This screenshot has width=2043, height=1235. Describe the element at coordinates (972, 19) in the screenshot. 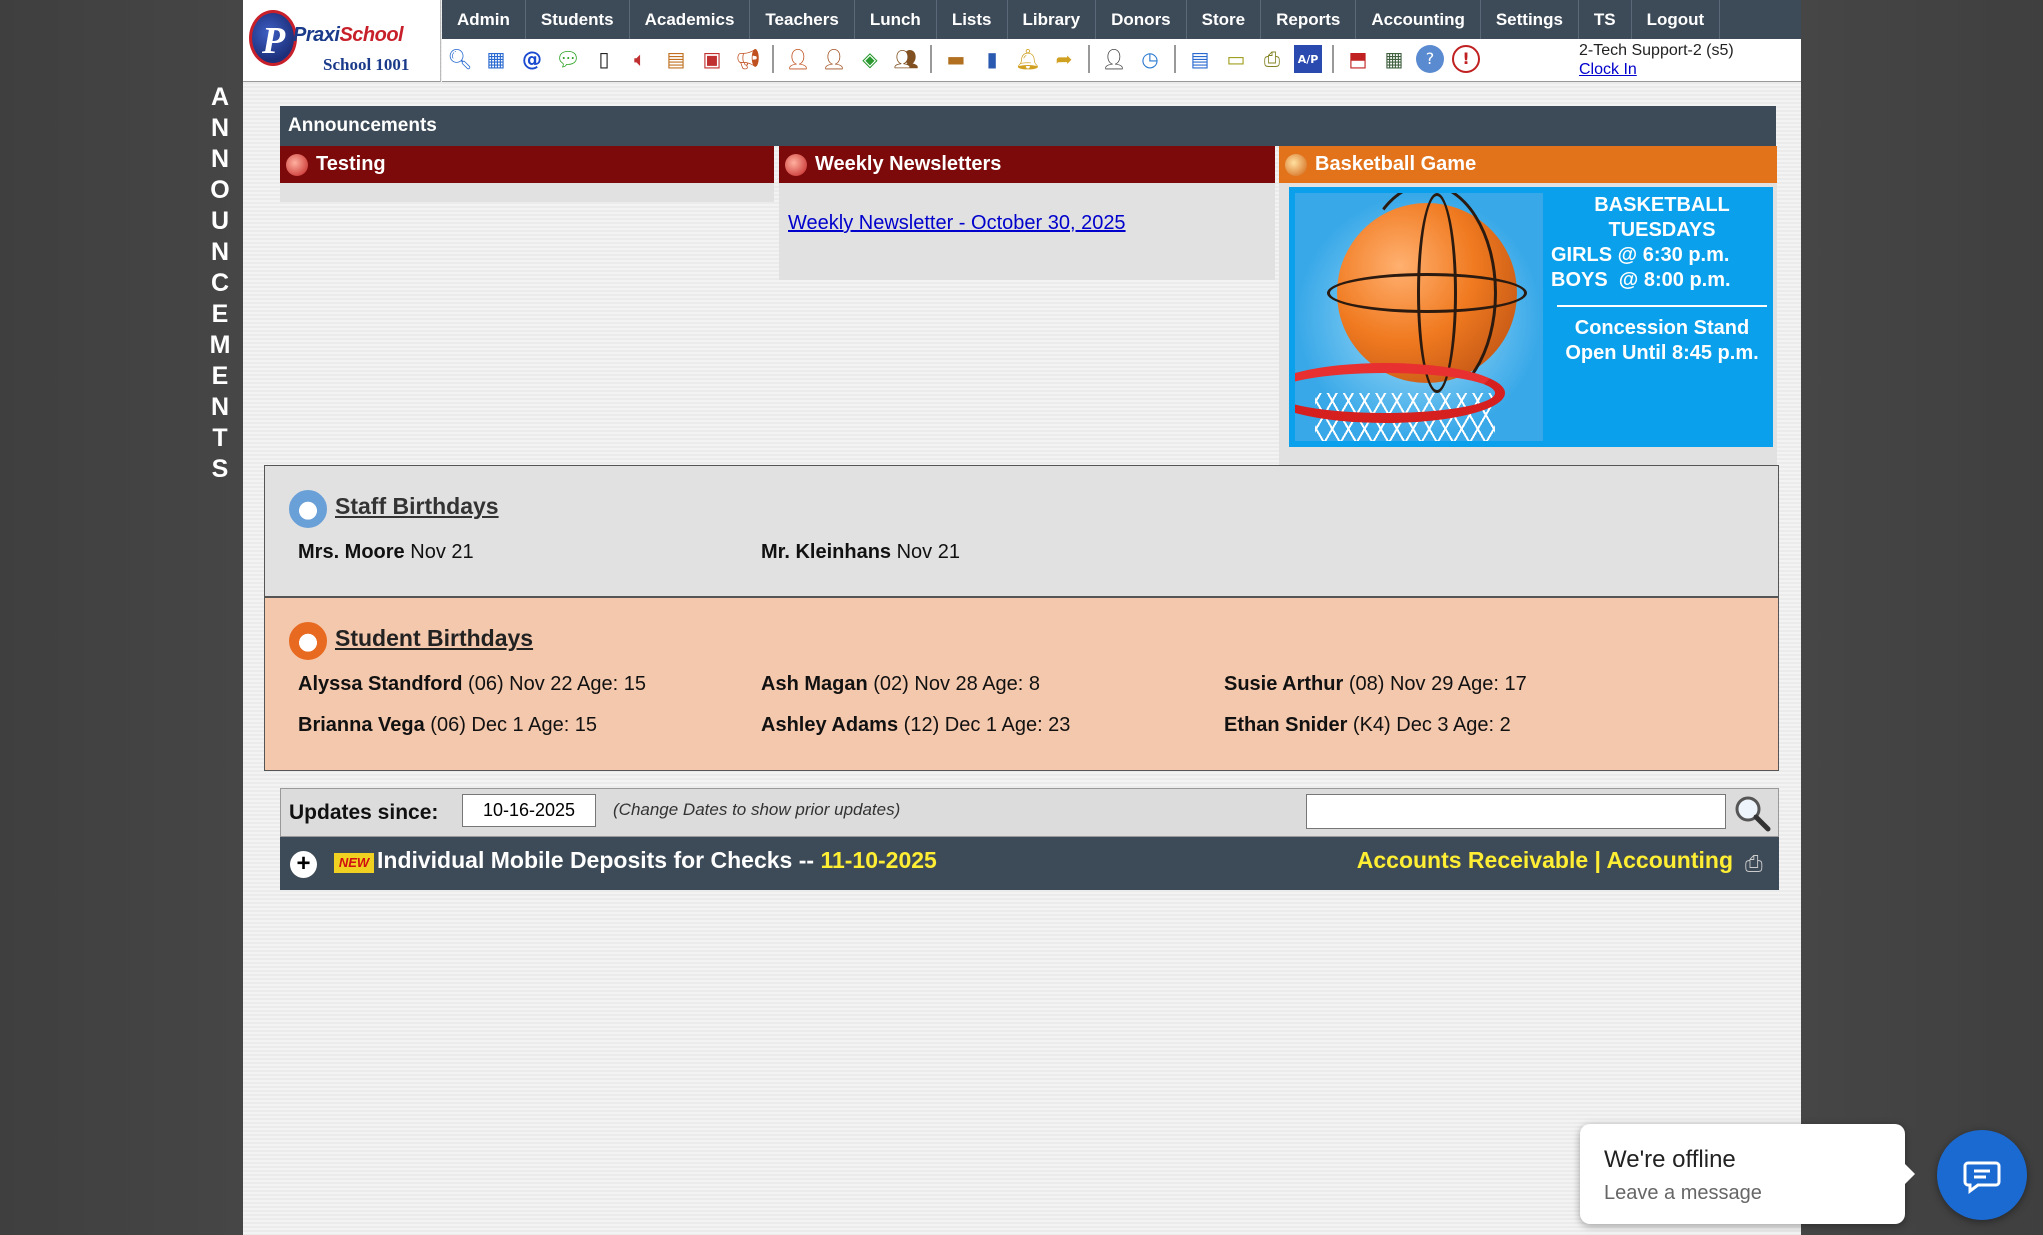

I see `nav-lists: Lists` at that location.